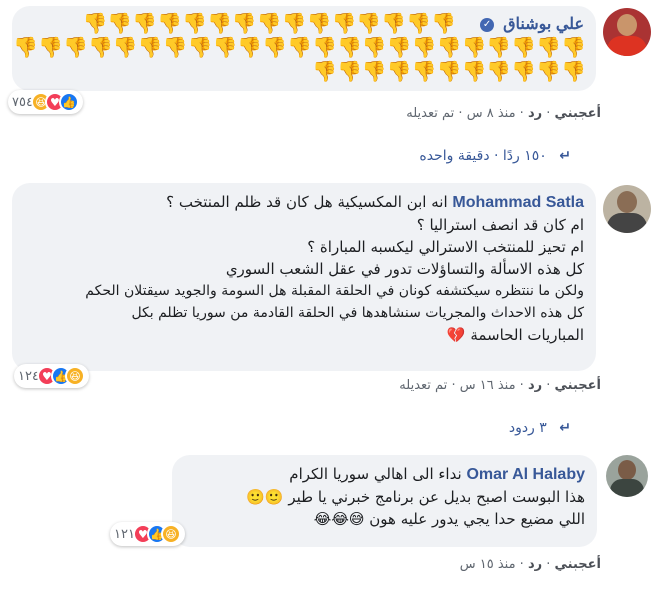 The image size is (661, 600). What do you see at coordinates (22, 102) in the screenshot?
I see `reactions-count: ٧٥٤` at bounding box center [22, 102].